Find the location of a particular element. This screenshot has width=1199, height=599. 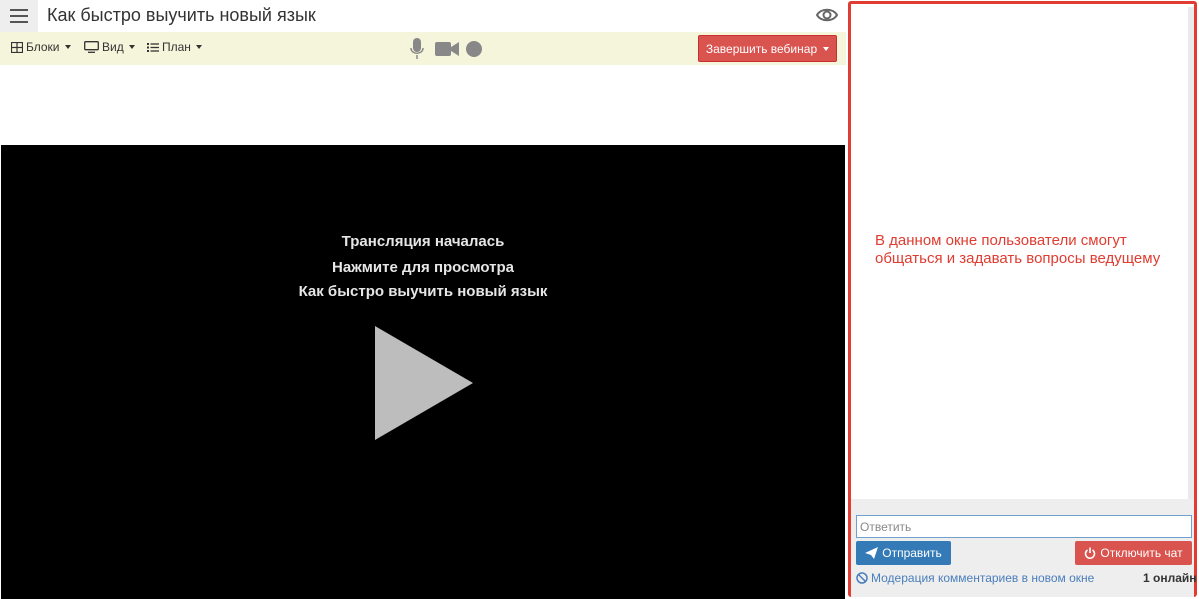

blocks-menu: Блоки is located at coordinates (41, 47).